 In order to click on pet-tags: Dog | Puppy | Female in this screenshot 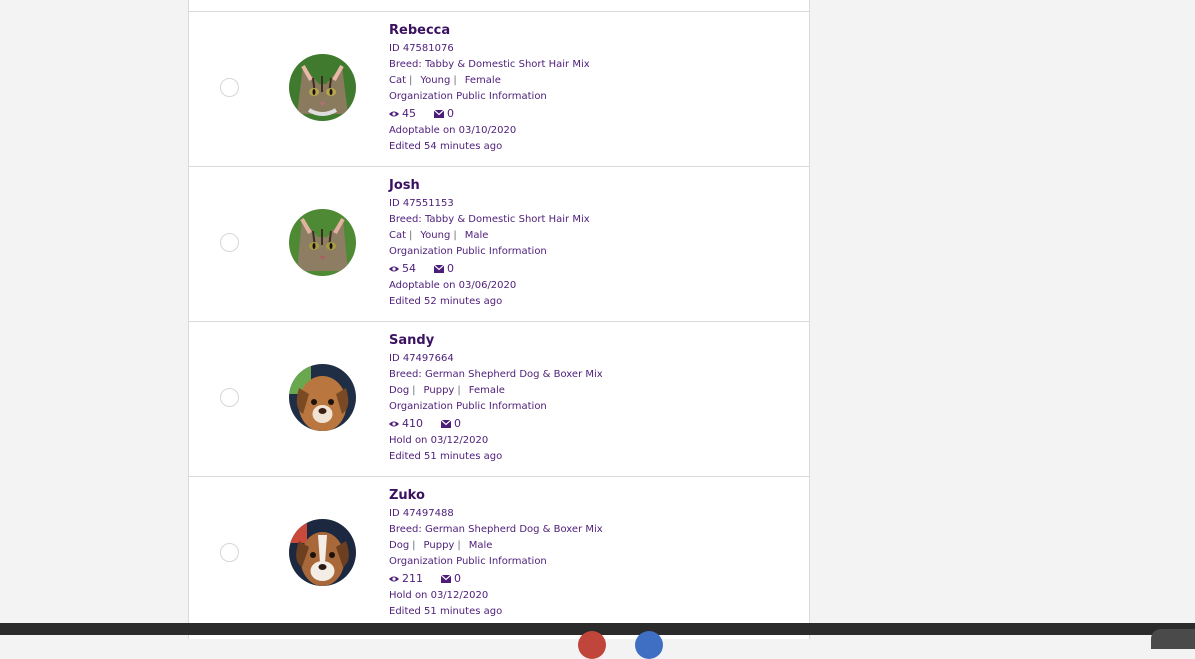, I will do `click(447, 390)`.